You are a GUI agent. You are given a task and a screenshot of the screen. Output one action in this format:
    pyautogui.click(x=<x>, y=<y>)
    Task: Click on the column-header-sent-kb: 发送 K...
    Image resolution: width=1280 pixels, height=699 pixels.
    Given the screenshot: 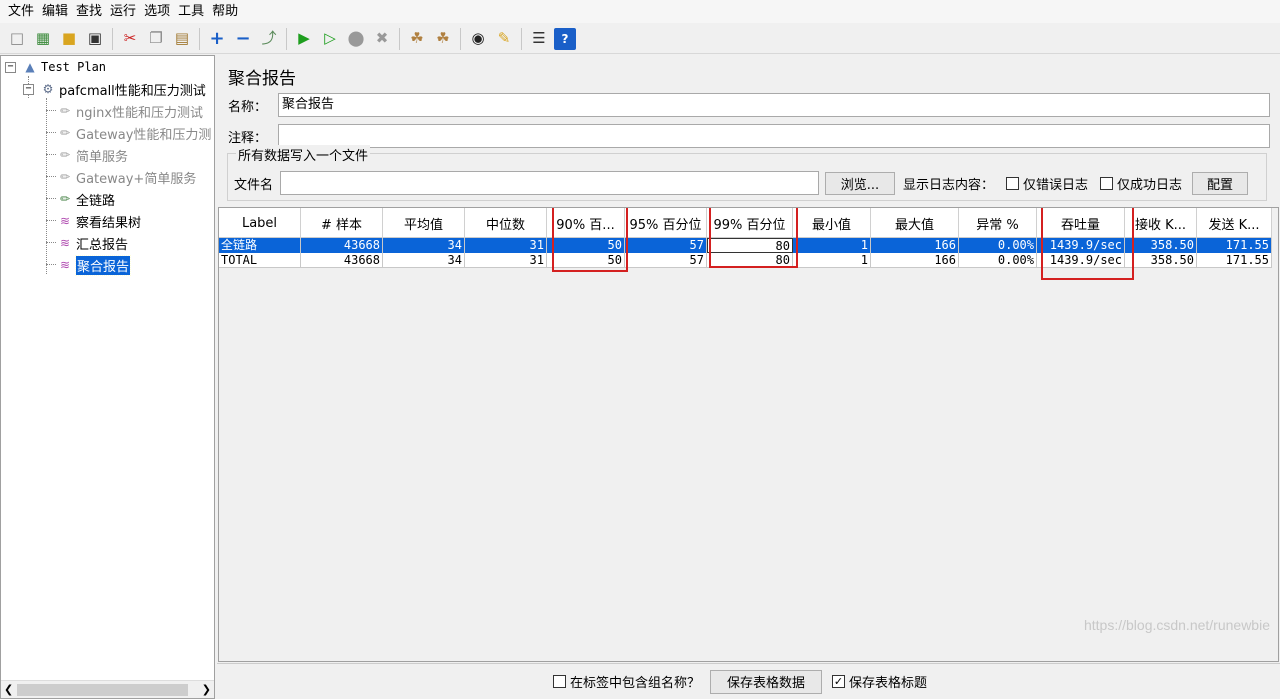 What is the action you would take?
    pyautogui.click(x=1234, y=223)
    